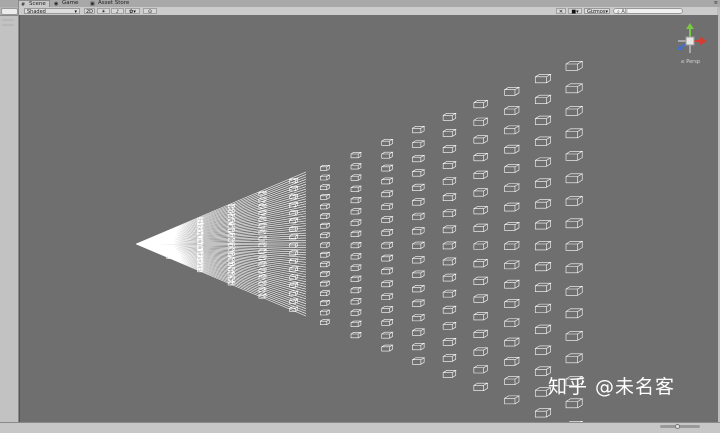 The height and width of the screenshot is (433, 720). What do you see at coordinates (132, 11) in the screenshot?
I see `effects-dropdown: ✿▾` at bounding box center [132, 11].